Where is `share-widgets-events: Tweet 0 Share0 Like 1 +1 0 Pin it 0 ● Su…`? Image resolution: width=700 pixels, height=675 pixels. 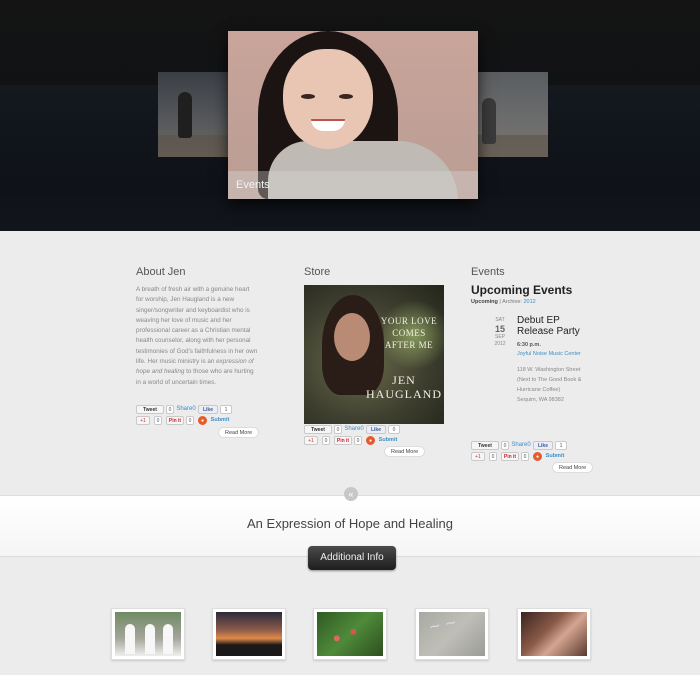 share-widgets-events: Tweet 0 Share0 Like 1 +1 0 Pin it 0 ● Su… is located at coordinates (532, 452).